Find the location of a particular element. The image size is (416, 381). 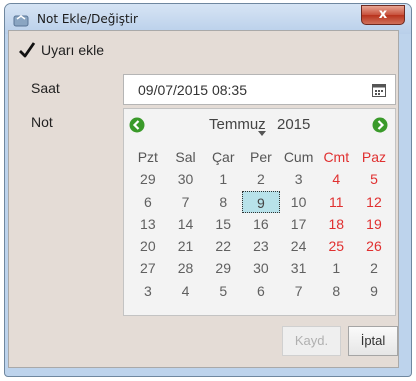

day-cell: 13 is located at coordinates (148, 224).